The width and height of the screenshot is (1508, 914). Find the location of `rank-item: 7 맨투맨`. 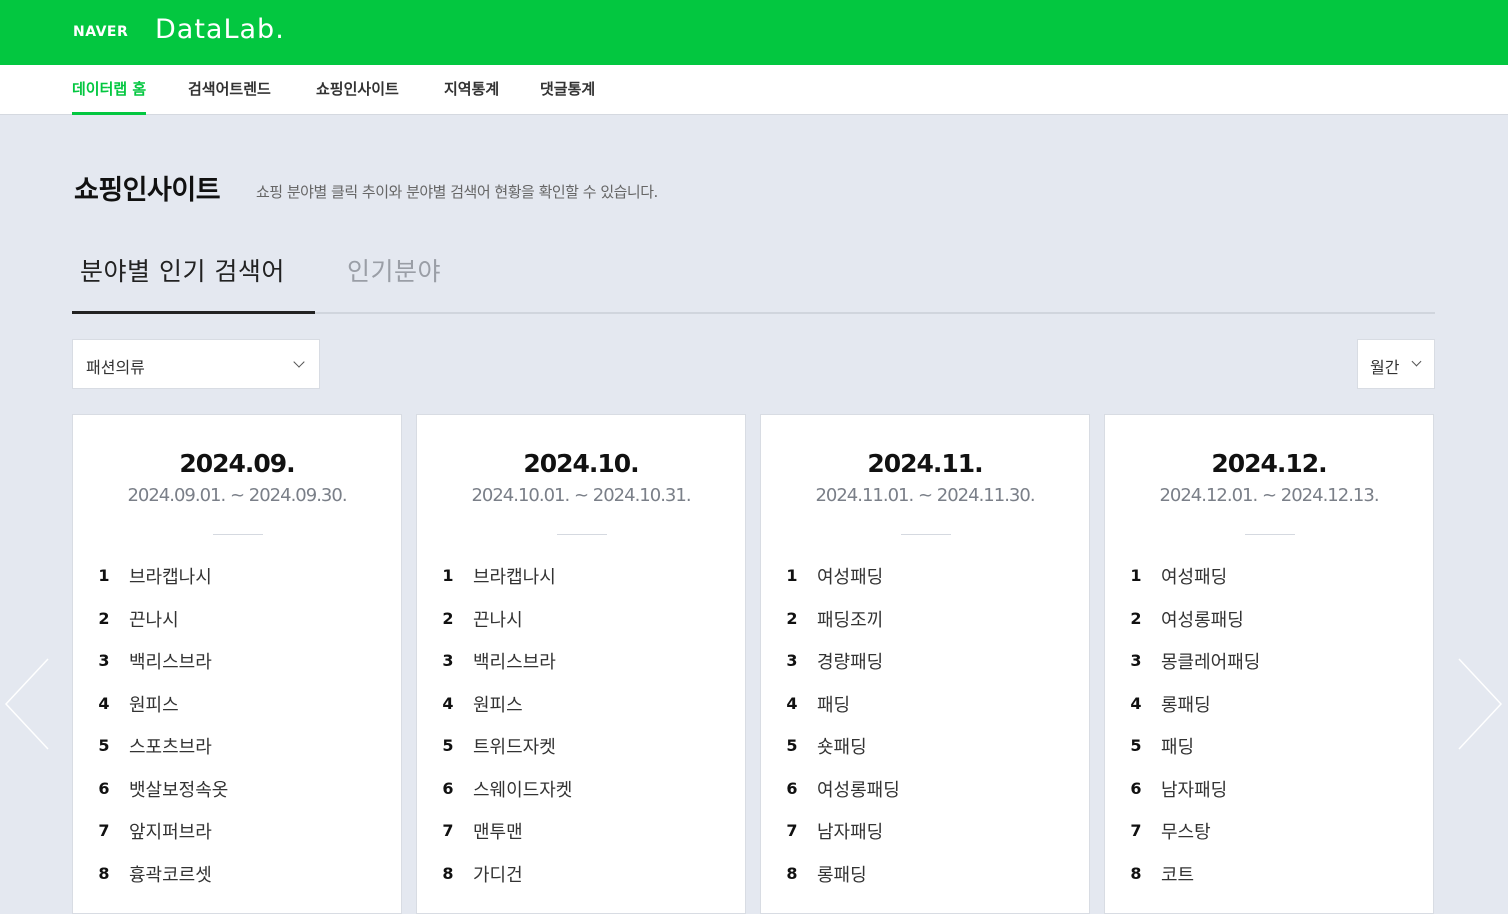

rank-item: 7 맨투맨 is located at coordinates (586, 839).